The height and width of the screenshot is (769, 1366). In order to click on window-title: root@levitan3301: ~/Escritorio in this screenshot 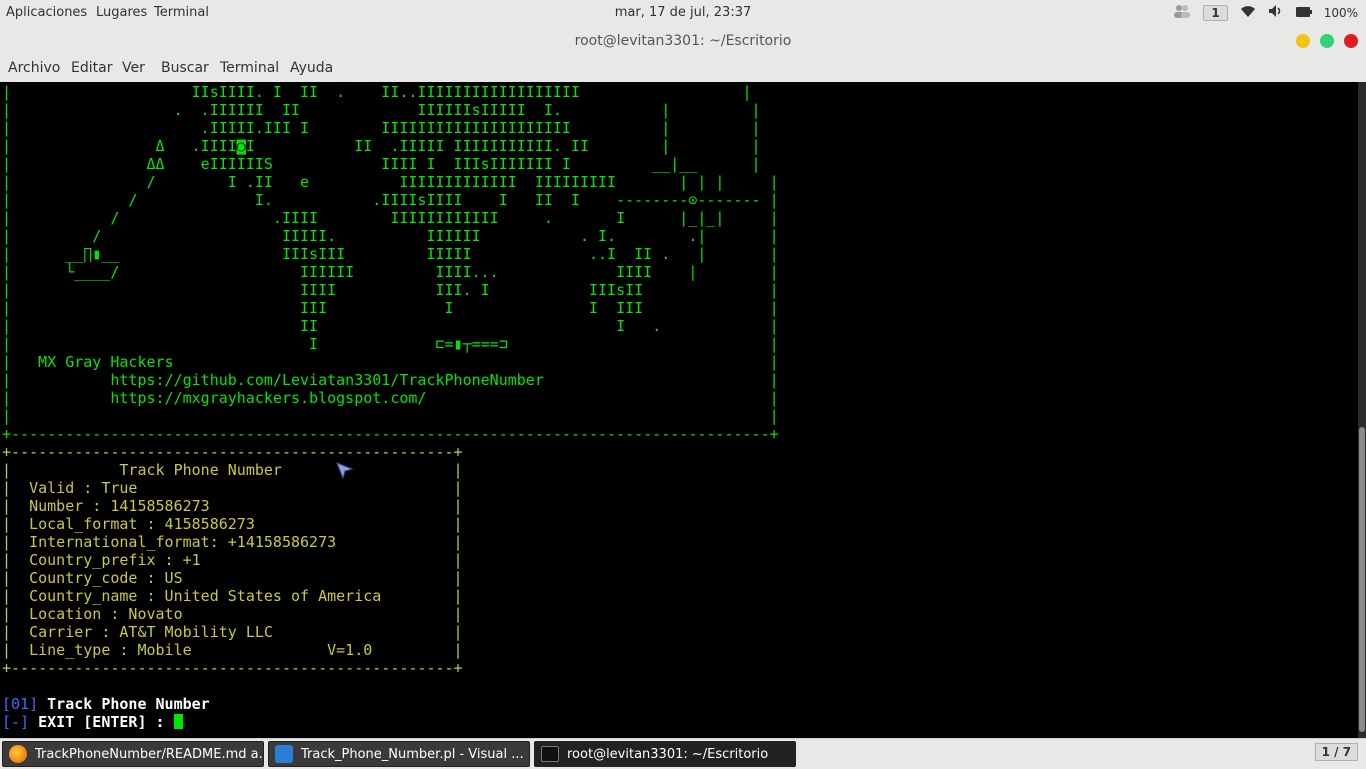, I will do `click(683, 41)`.